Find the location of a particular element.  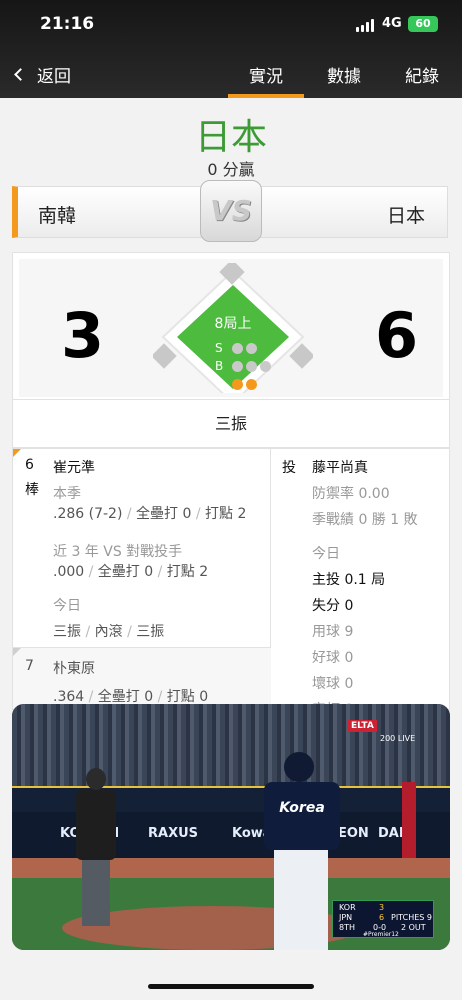

nav-bar: 返回 實況 數據 紀錄 is located at coordinates (231, 77).